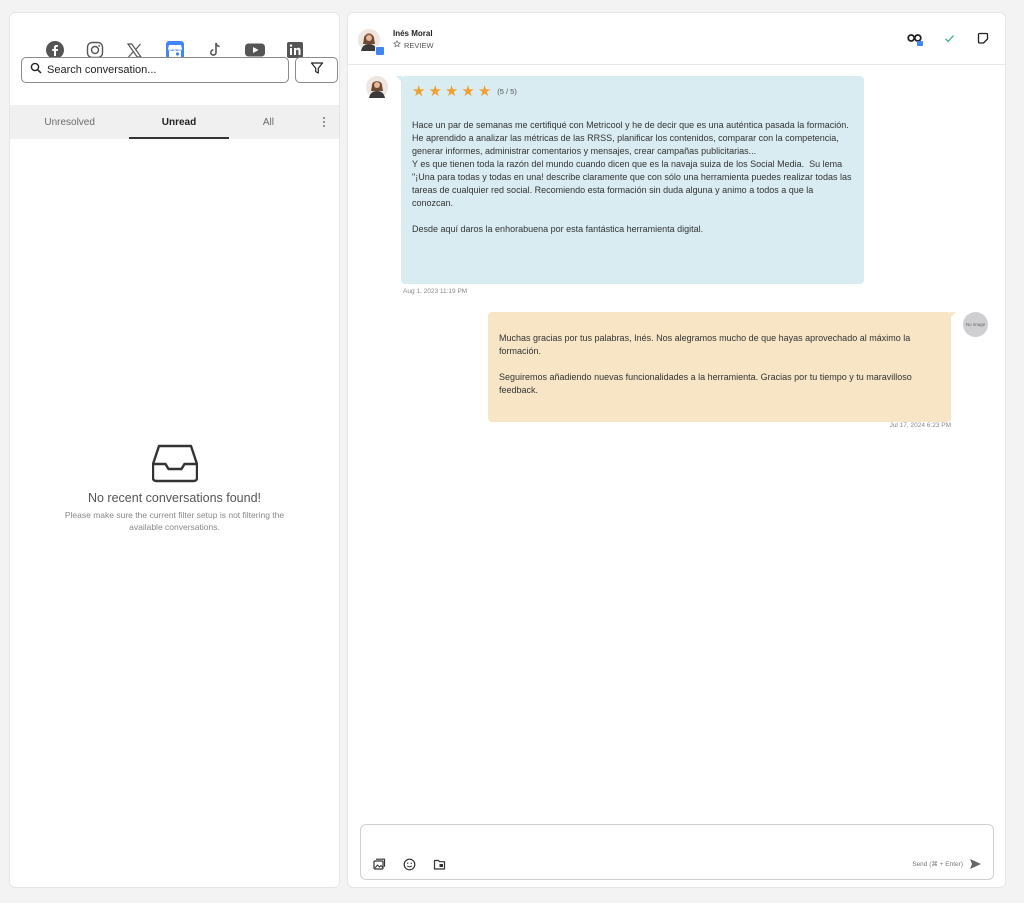  I want to click on search-input, so click(157, 70).